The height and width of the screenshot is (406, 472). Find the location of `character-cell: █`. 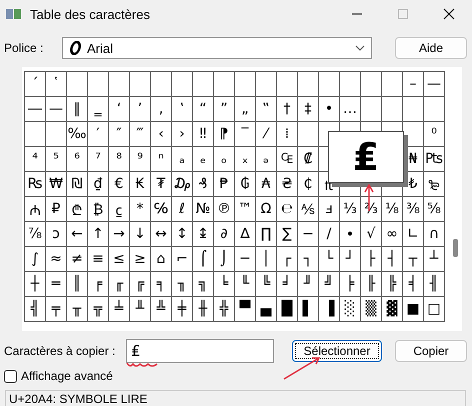

character-cell: █ is located at coordinates (287, 309).